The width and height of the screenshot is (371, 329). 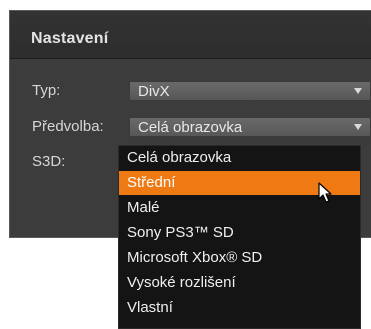 What do you see at coordinates (49, 161) in the screenshot?
I see `s3d-label: S3D:` at bounding box center [49, 161].